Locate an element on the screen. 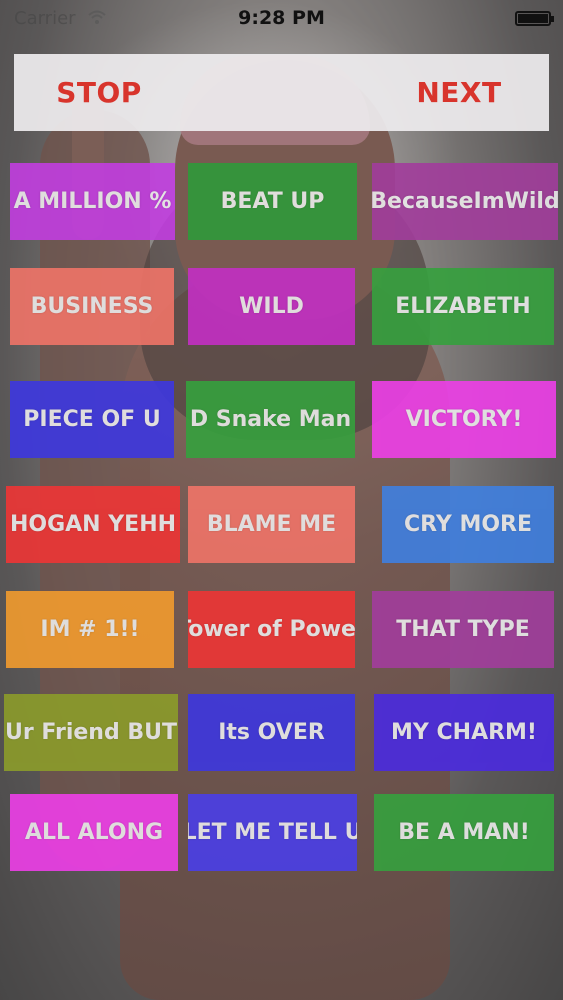 Image resolution: width=563 pixels, height=1000 pixels. sound-button: ALL ALONG is located at coordinates (94, 832).